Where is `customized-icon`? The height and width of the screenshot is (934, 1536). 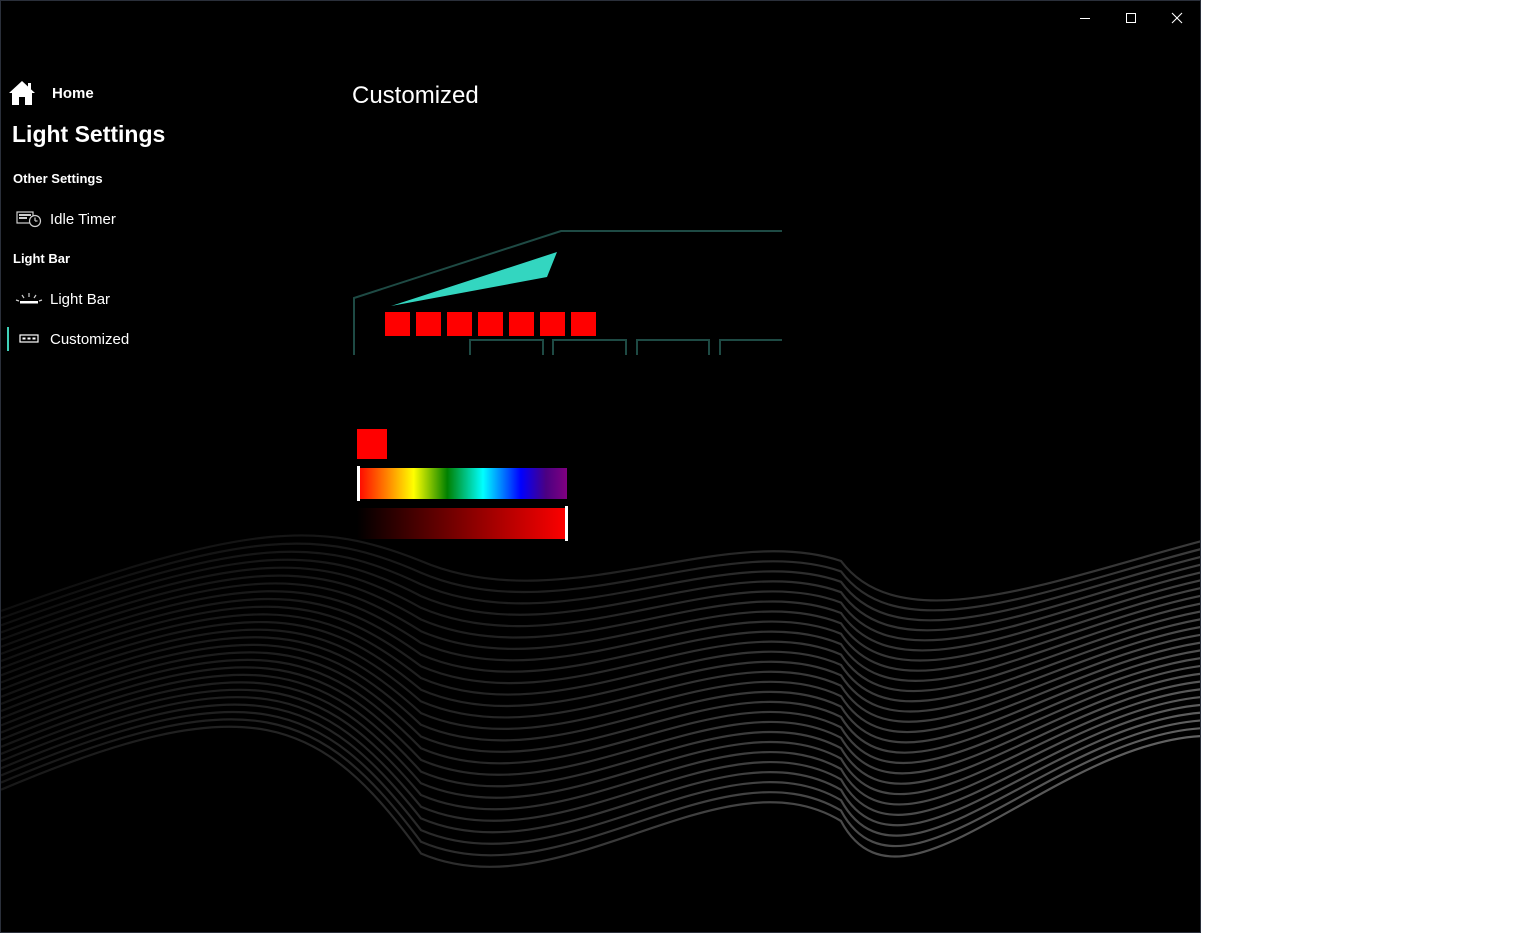 customized-icon is located at coordinates (29, 339).